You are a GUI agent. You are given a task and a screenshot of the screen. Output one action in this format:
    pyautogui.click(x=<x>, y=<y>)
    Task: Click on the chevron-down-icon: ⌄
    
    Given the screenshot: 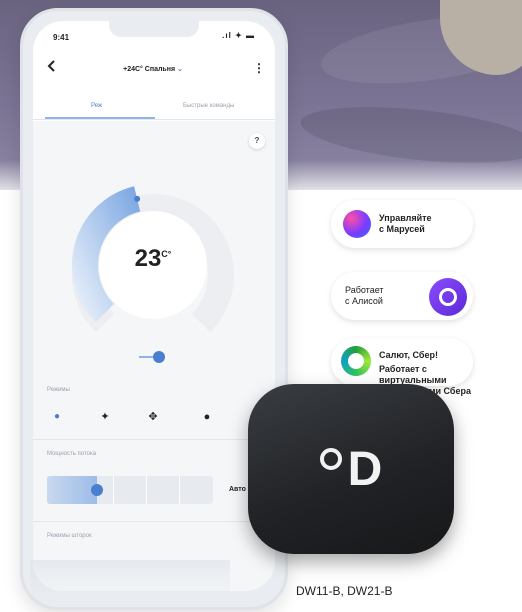 What is the action you would take?
    pyautogui.click(x=180, y=69)
    